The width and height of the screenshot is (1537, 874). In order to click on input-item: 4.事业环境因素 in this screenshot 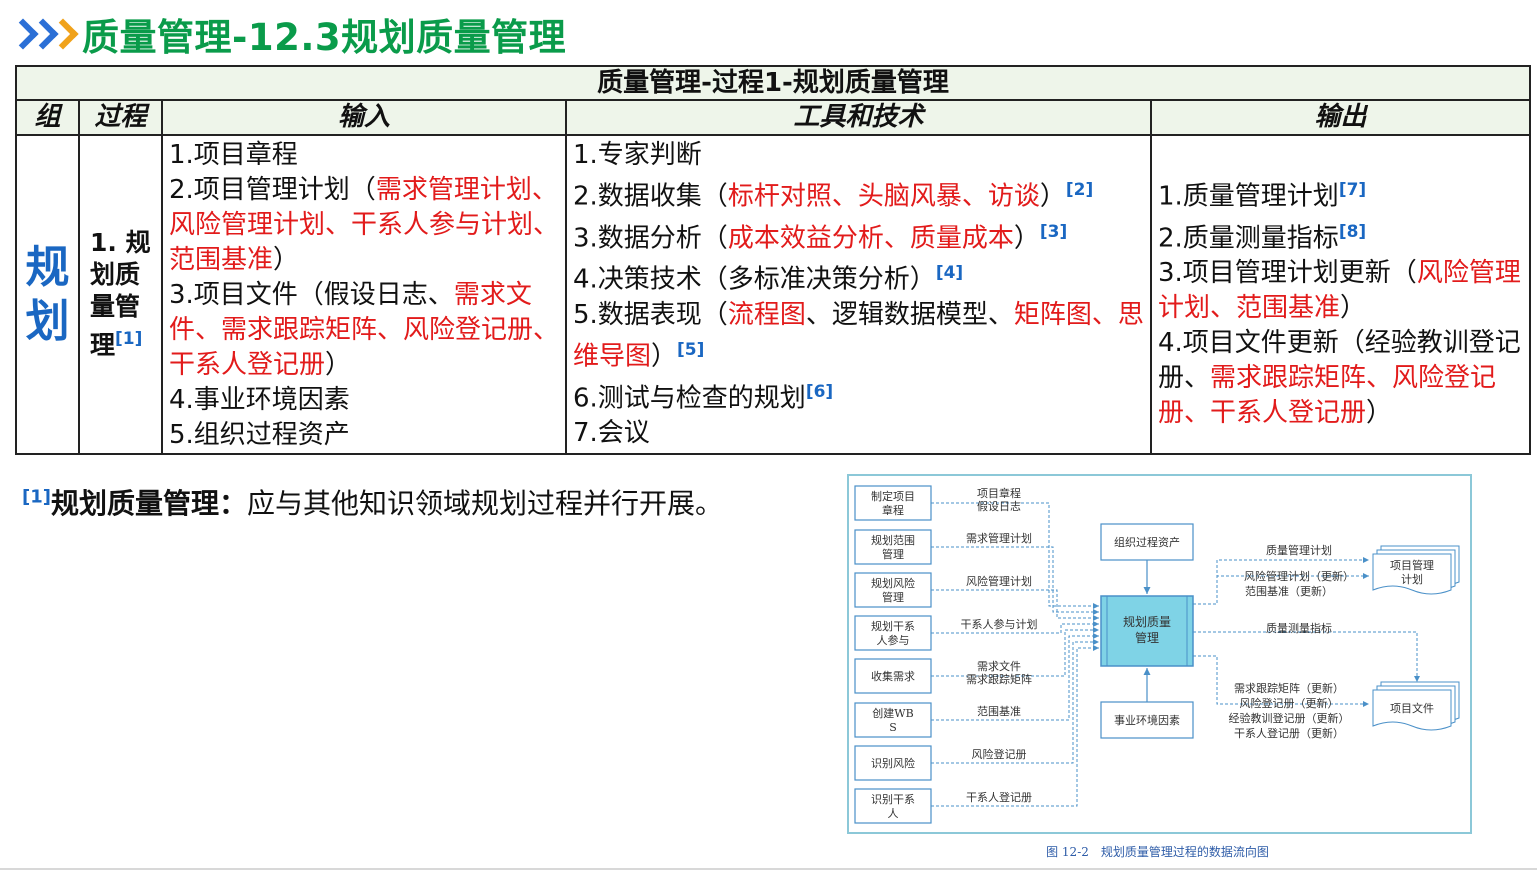, I will do `click(365, 400)`.